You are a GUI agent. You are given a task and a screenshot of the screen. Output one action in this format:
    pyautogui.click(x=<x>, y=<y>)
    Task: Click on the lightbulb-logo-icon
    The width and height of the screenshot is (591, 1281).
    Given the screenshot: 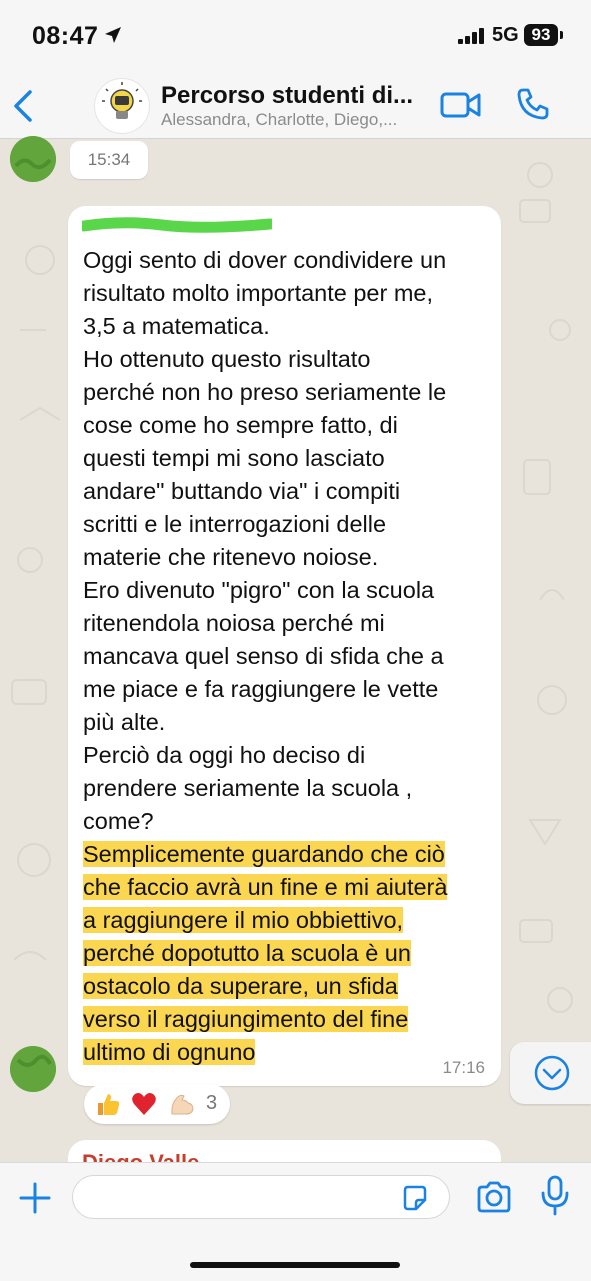 What is the action you would take?
    pyautogui.click(x=122, y=100)
    